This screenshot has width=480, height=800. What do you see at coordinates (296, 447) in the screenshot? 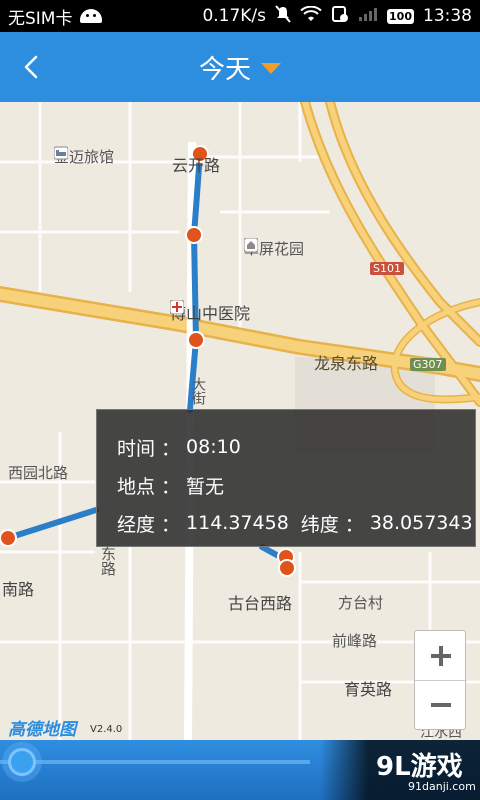
I see `popup-time-row: 时间 ： 08:10` at bounding box center [296, 447].